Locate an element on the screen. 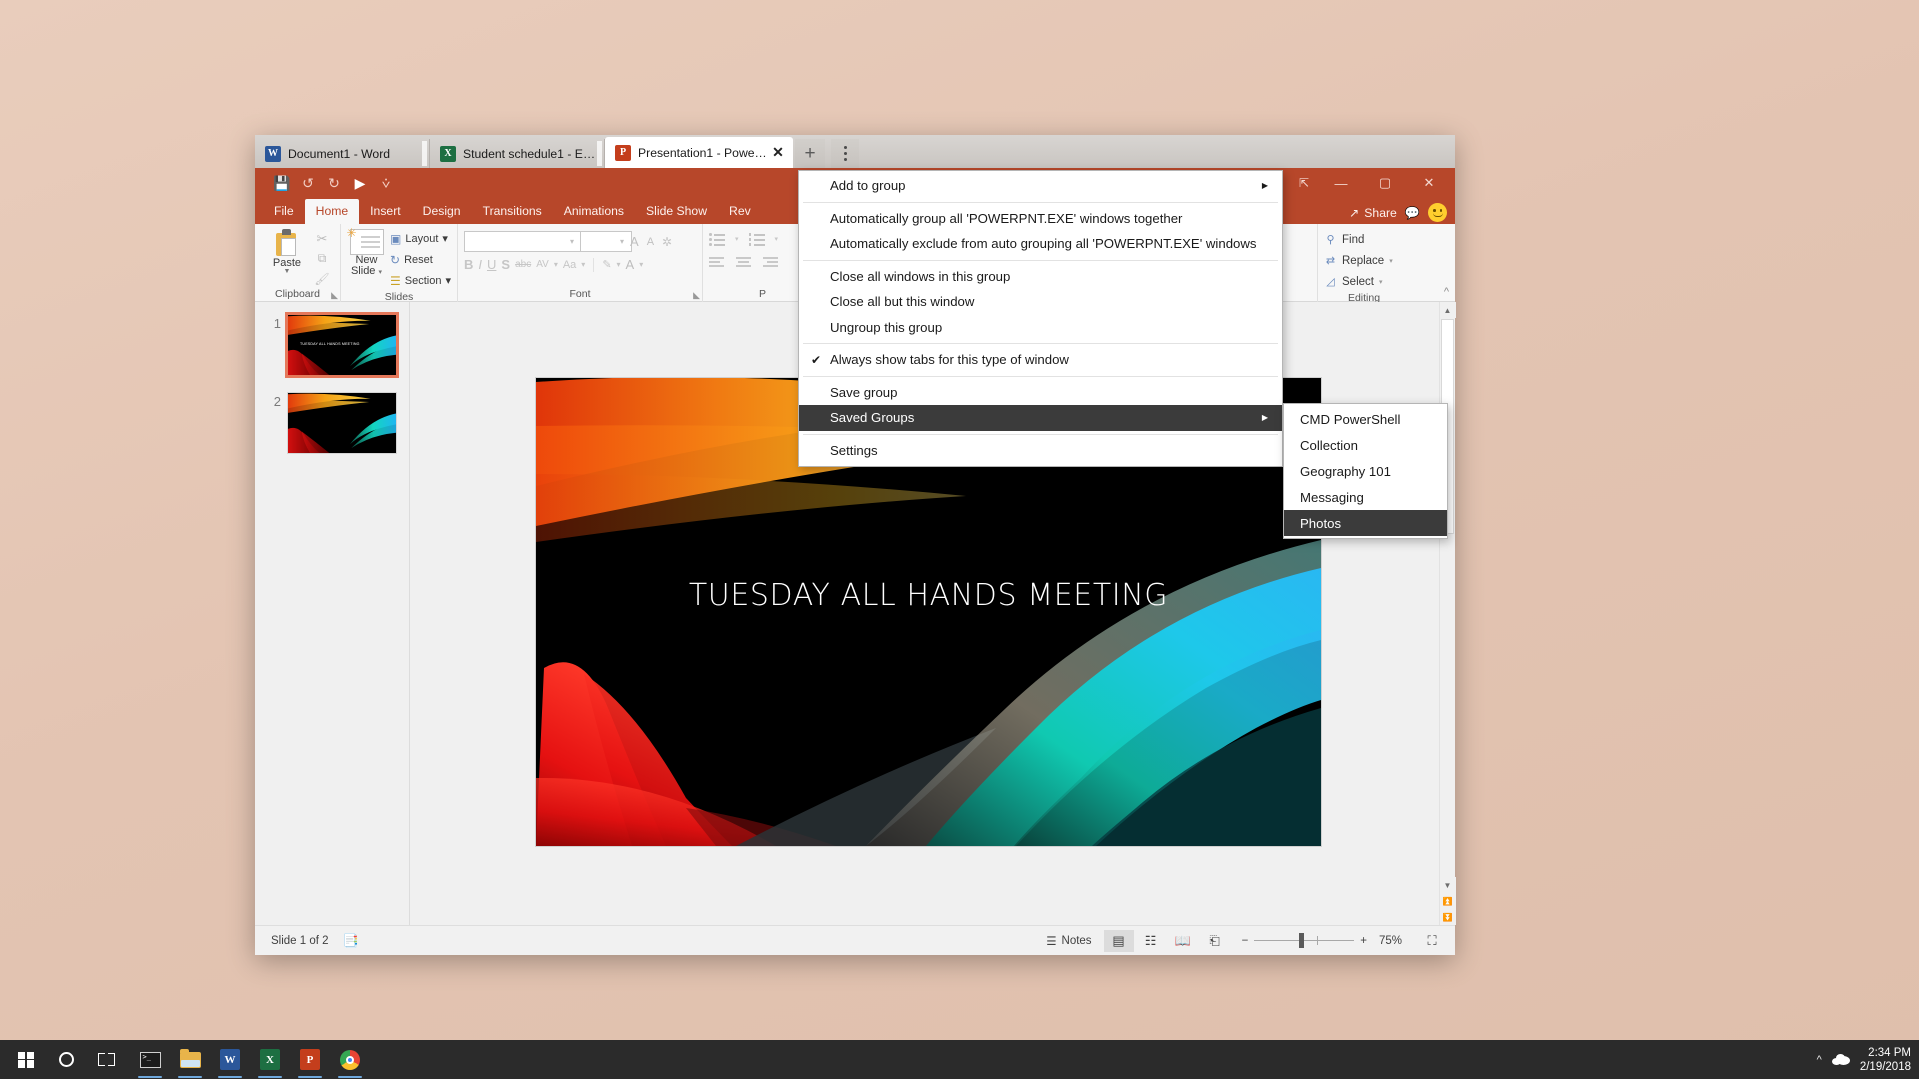 The image size is (1919, 1079). chevron-down-icon: ▼ is located at coordinates (287, 271).